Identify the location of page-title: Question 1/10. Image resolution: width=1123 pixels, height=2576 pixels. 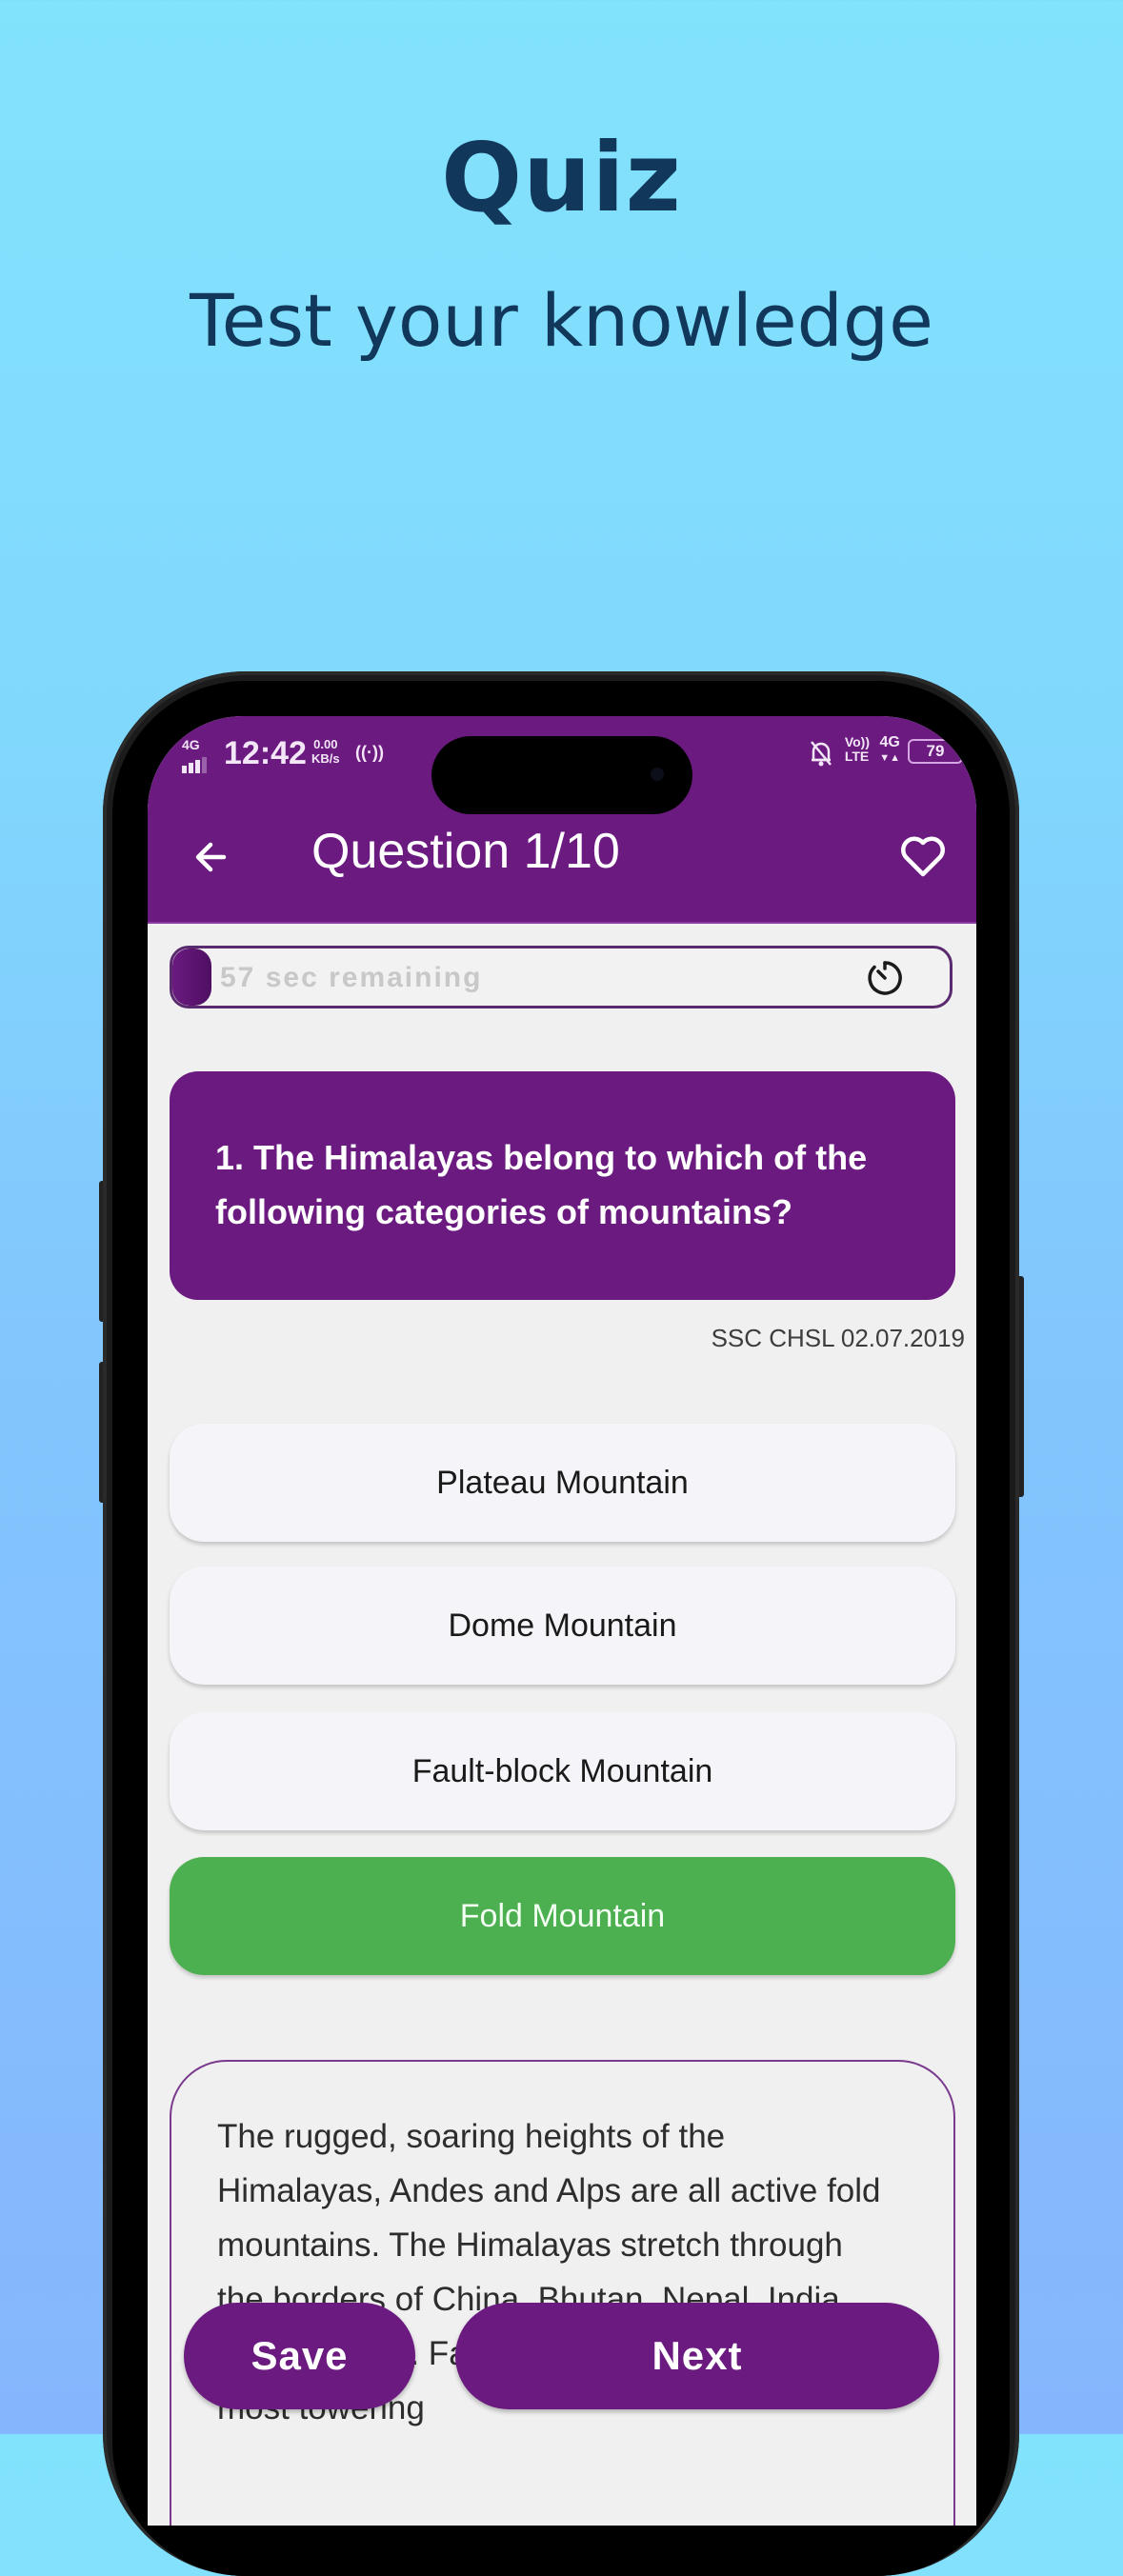
(465, 851).